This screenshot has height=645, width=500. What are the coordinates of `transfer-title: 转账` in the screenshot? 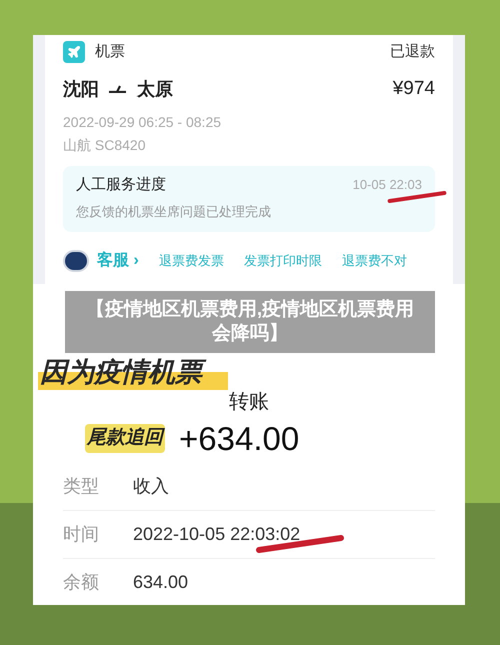 It's located at (249, 402).